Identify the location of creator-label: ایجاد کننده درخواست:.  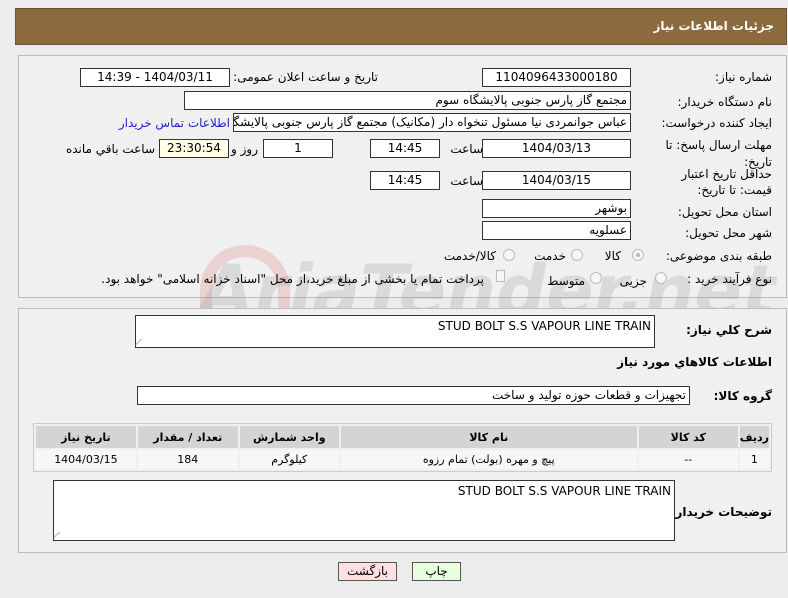
(716, 123).